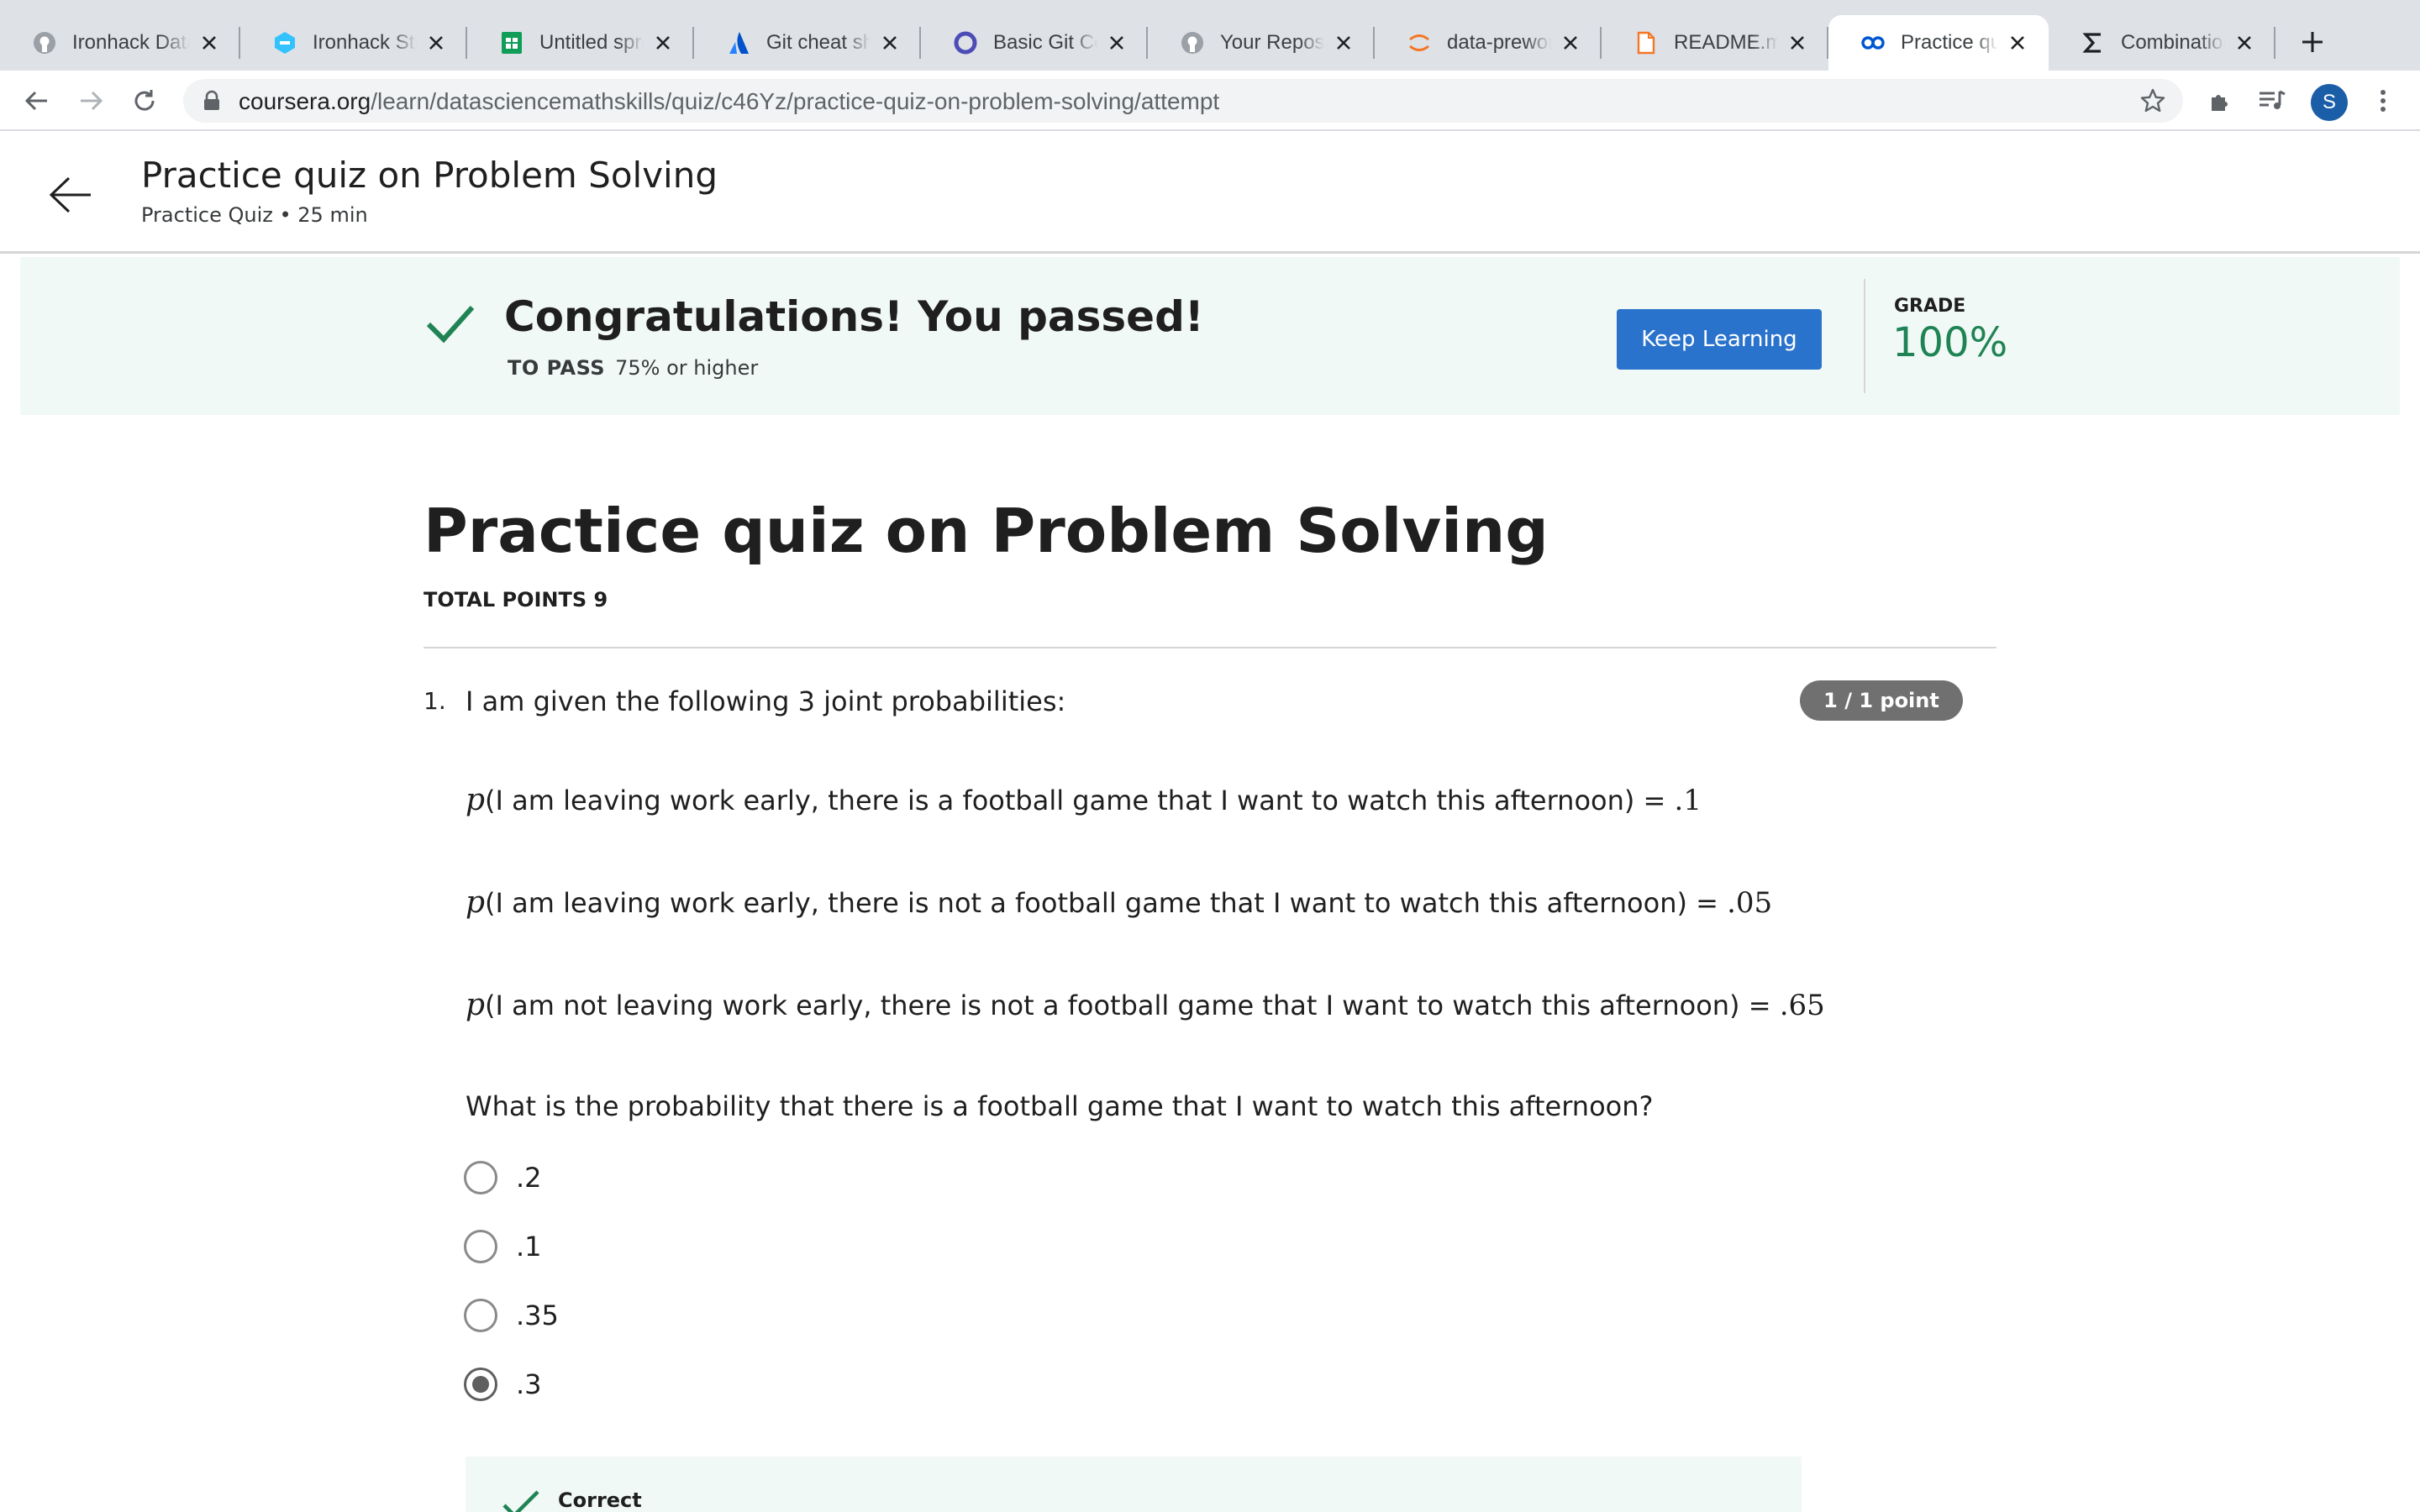 This screenshot has height=1512, width=2420. What do you see at coordinates (1949, 42) in the screenshot?
I see `tab-title: Practice quiz` at bounding box center [1949, 42].